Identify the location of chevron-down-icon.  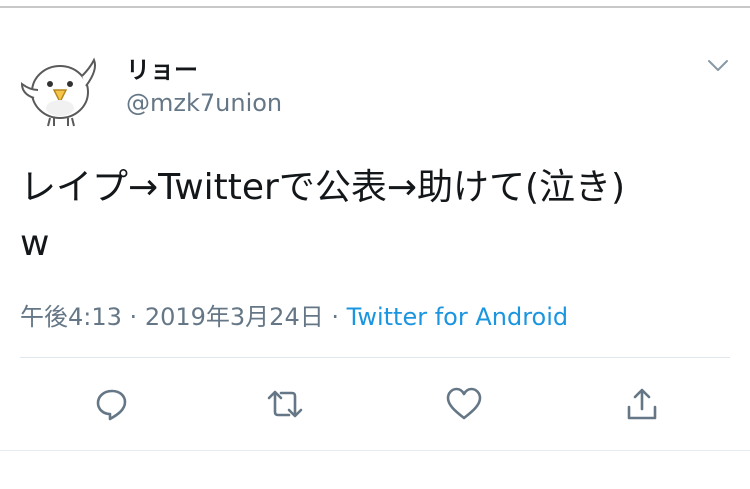
(718, 65).